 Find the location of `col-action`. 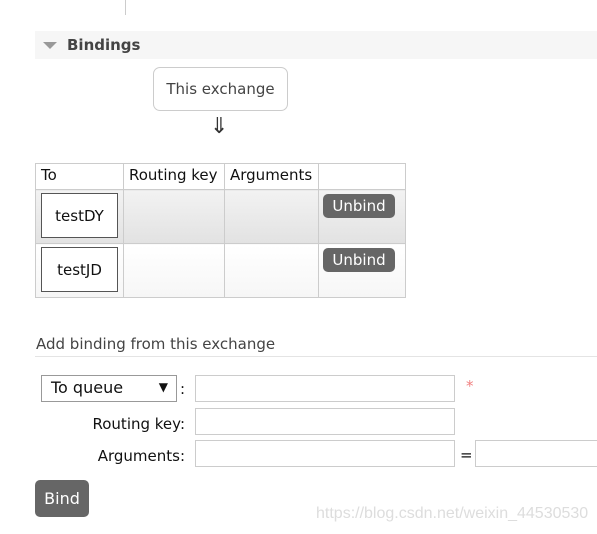

col-action is located at coordinates (362, 176).